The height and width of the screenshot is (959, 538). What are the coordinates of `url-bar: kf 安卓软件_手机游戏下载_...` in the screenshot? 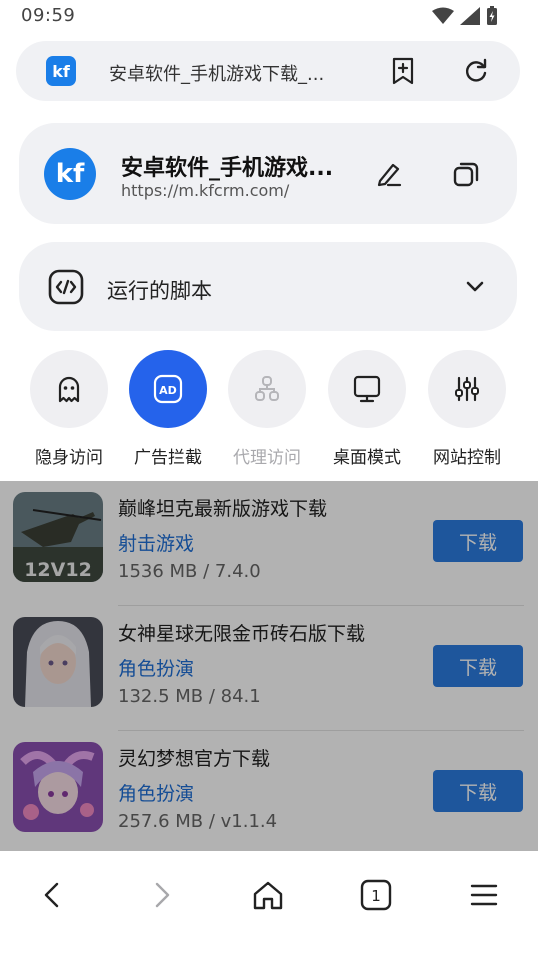 It's located at (268, 71).